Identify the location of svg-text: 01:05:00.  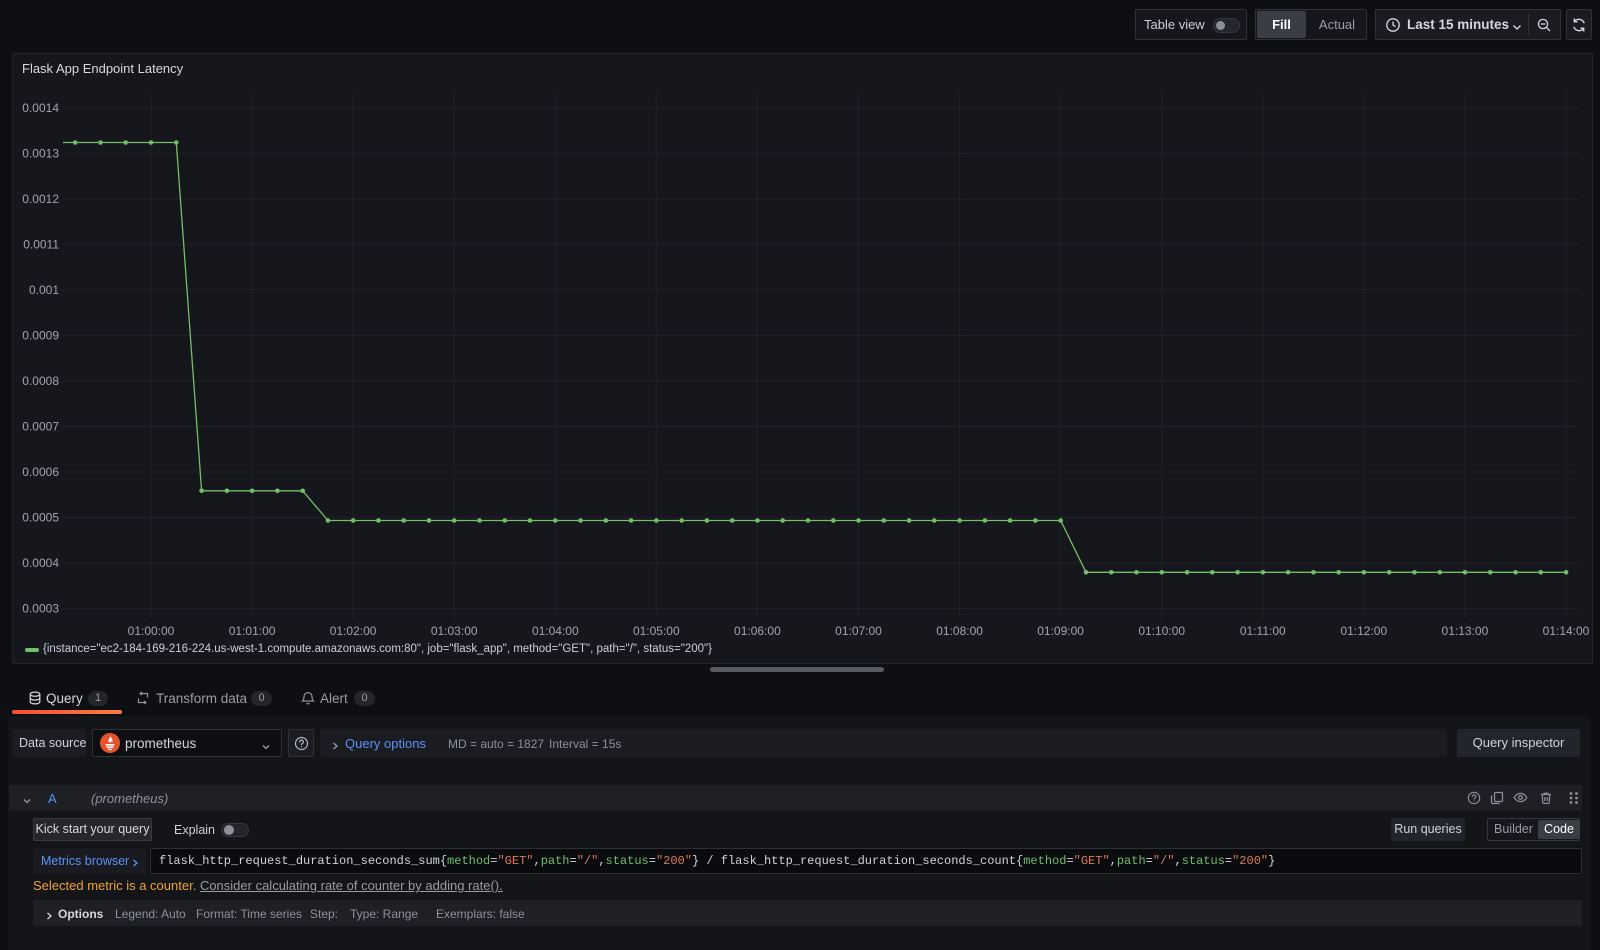
(656, 631).